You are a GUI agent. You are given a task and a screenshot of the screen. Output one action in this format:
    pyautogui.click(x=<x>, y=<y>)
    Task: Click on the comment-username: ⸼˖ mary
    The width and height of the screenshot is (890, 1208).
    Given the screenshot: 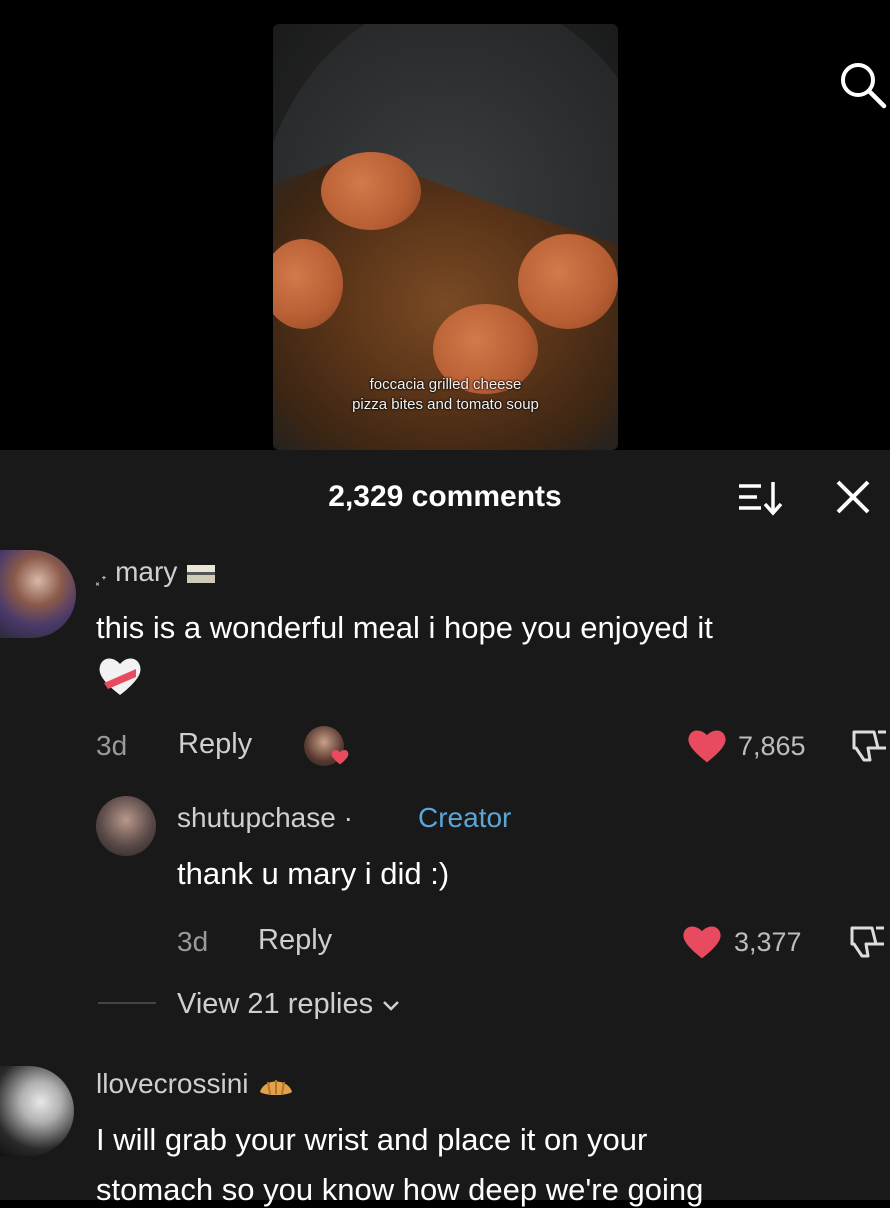 What is the action you would take?
    pyautogui.click(x=156, y=572)
    